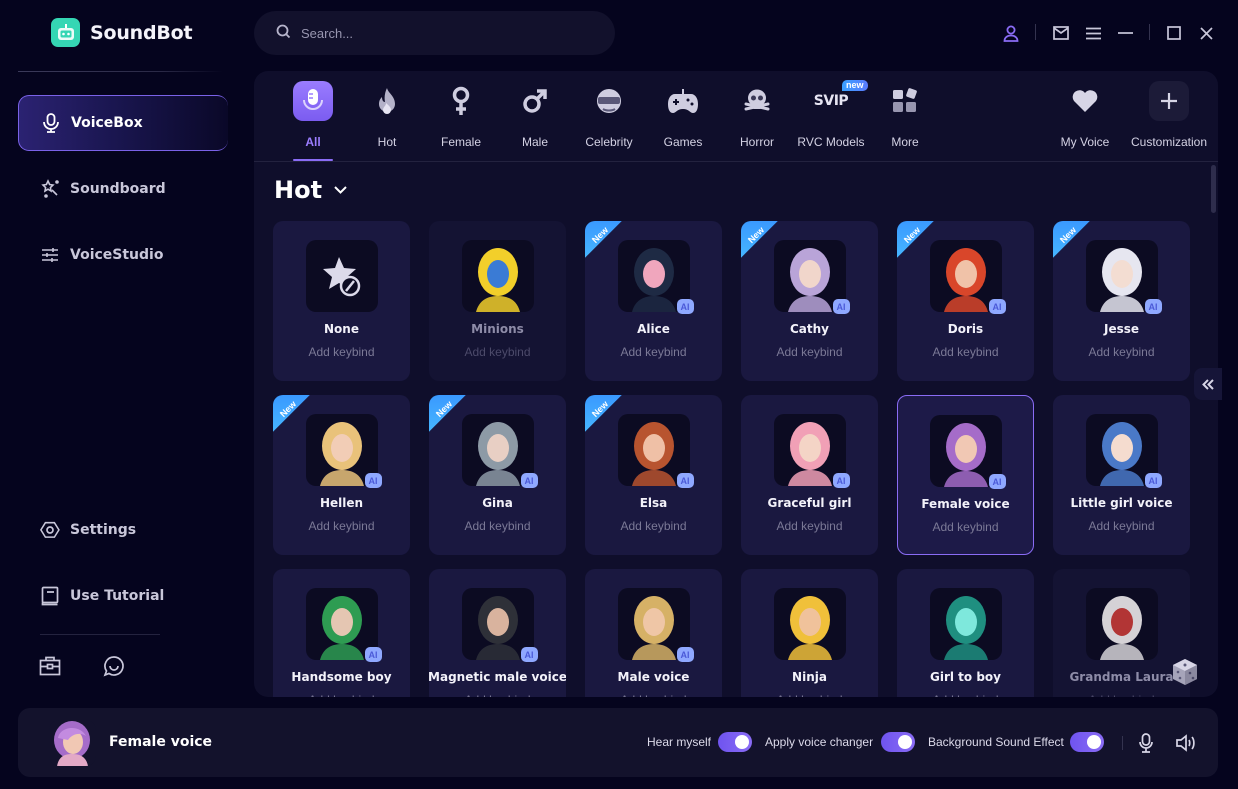 The height and width of the screenshot is (789, 1238). Describe the element at coordinates (965, 633) in the screenshot. I see `voice-card: Girl to boy Add keybind` at that location.